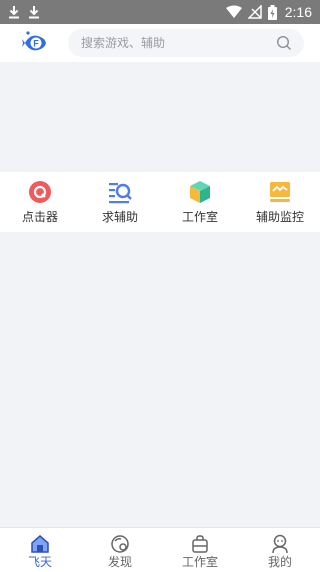  What do you see at coordinates (199, 217) in the screenshot?
I see `tool-label: 工作室` at bounding box center [199, 217].